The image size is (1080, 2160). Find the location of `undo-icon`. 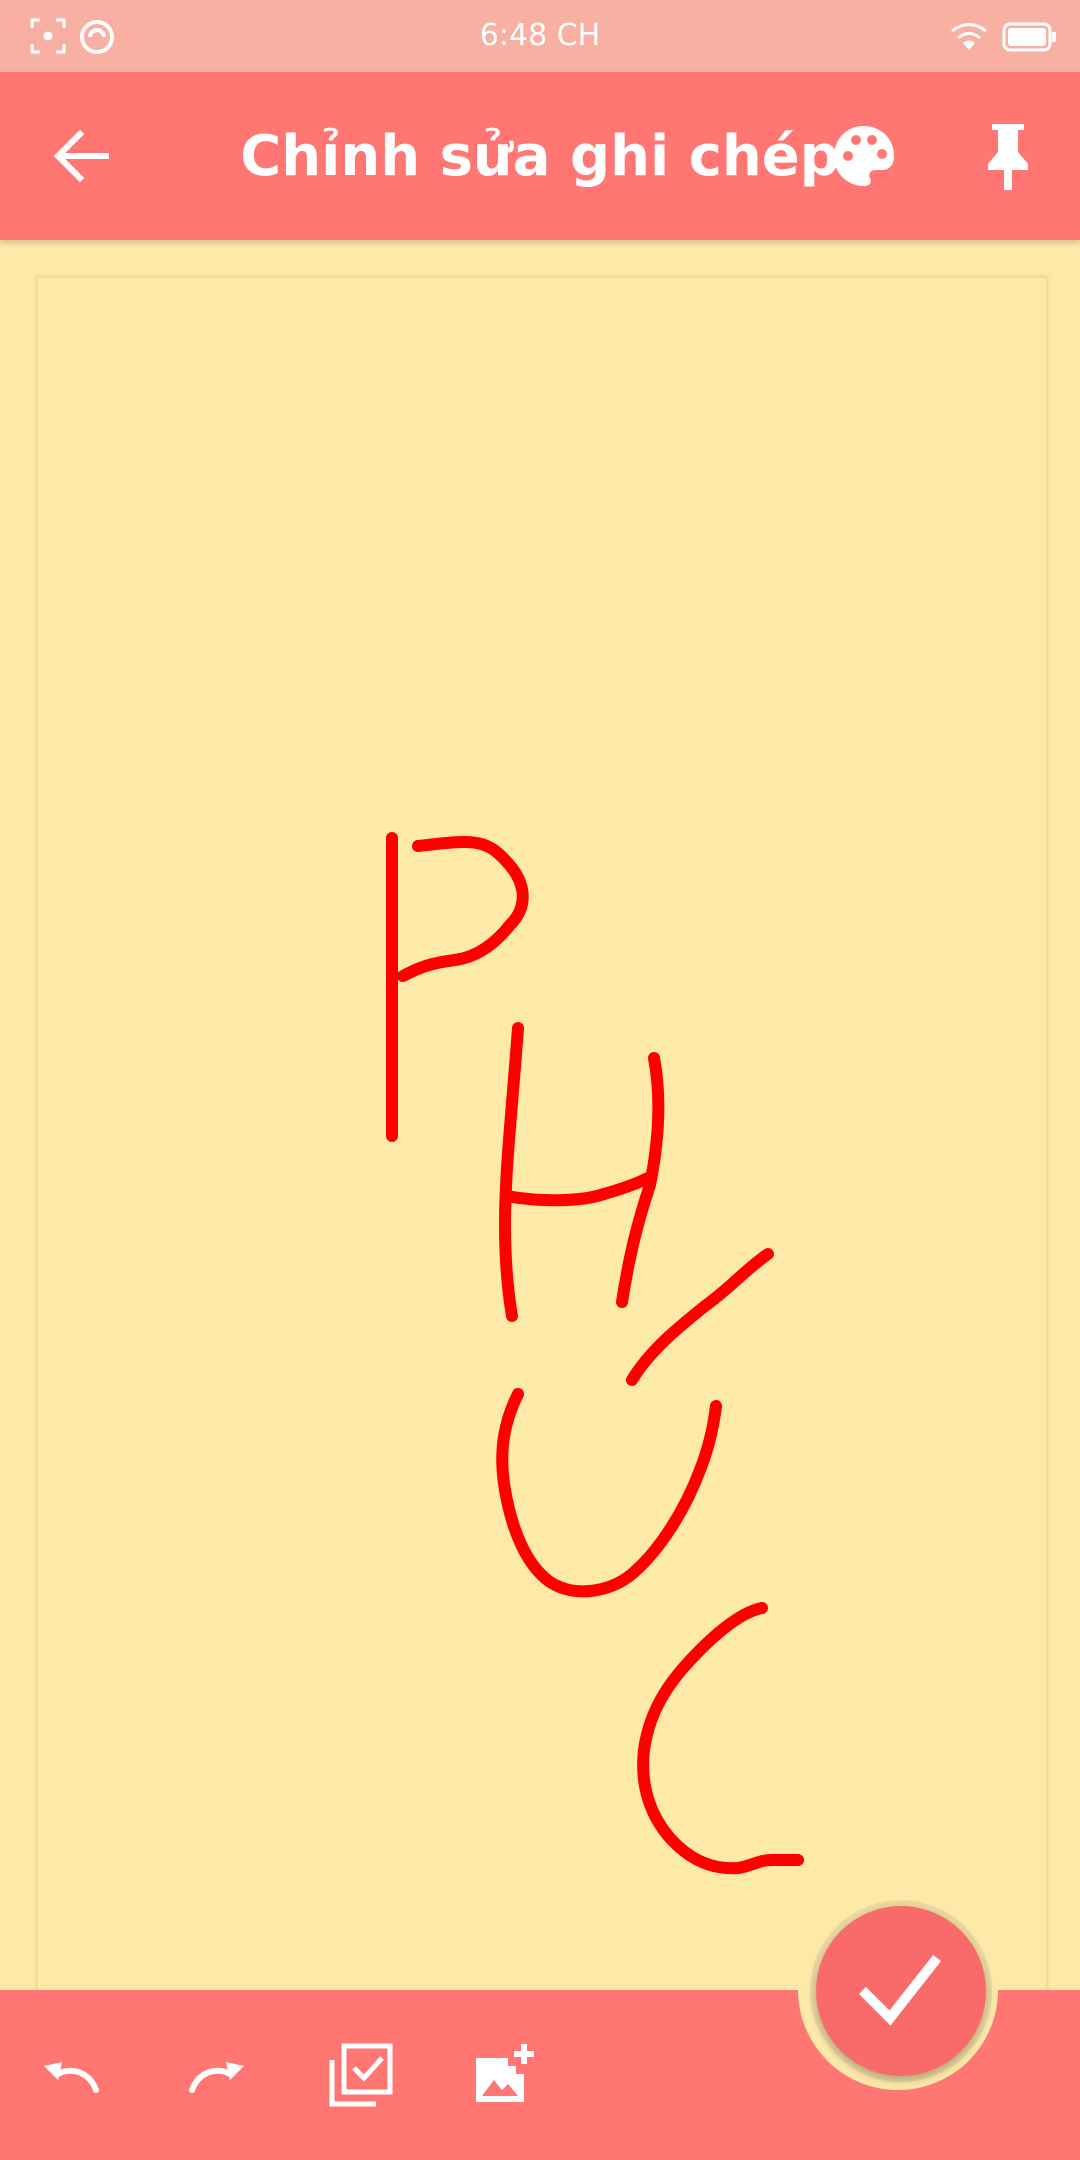

undo-icon is located at coordinates (72, 2076).